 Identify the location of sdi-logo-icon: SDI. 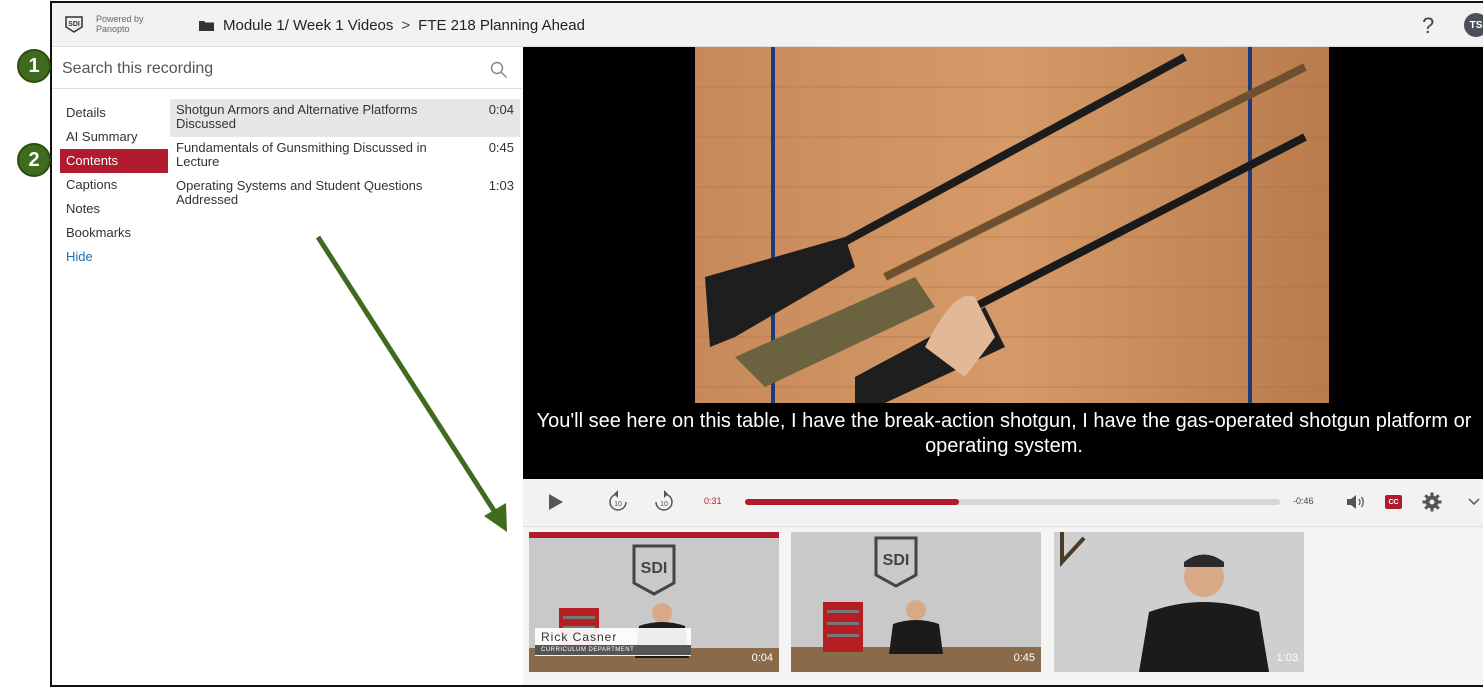
(74, 24).